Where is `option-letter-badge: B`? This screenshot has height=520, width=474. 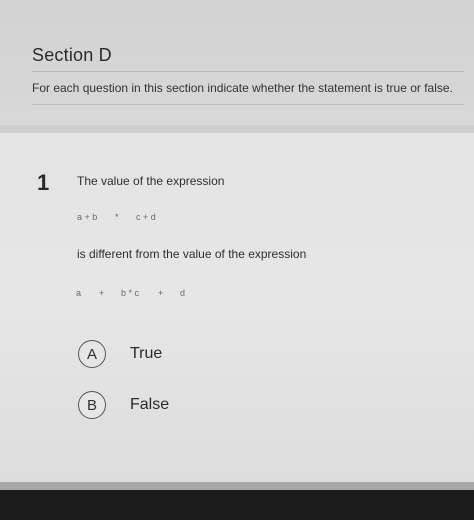
option-letter-badge: B is located at coordinates (92, 405).